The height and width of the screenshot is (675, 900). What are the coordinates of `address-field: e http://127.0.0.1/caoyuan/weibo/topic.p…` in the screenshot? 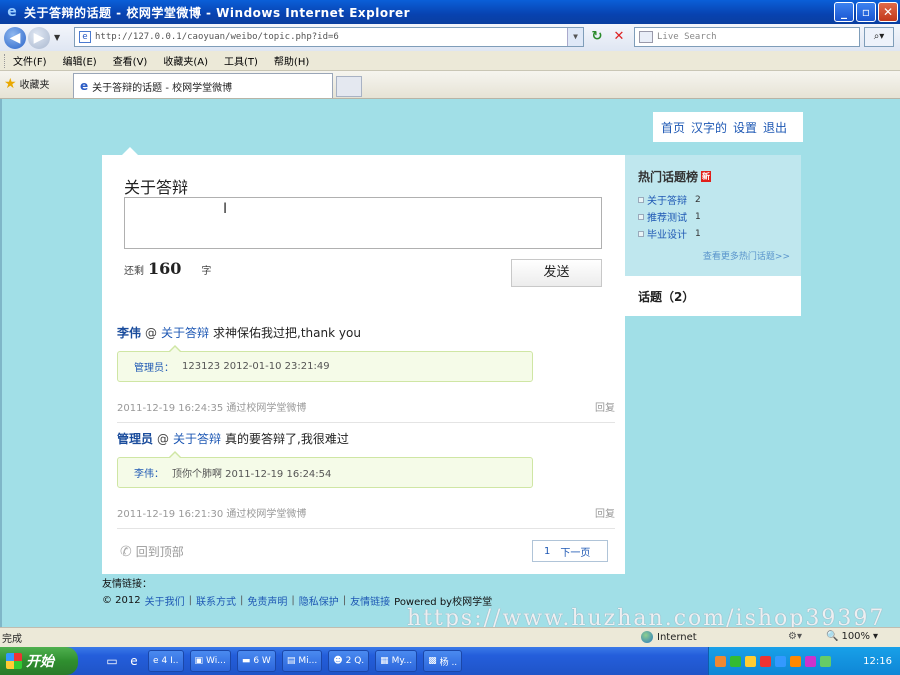 It's located at (329, 37).